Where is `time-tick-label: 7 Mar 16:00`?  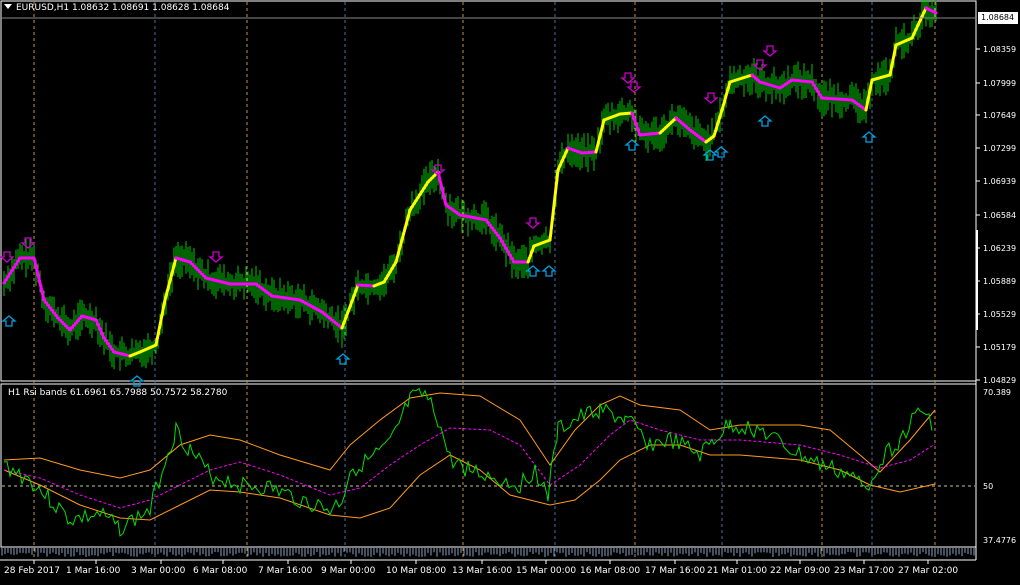 time-tick-label: 7 Mar 16:00 is located at coordinates (285, 571).